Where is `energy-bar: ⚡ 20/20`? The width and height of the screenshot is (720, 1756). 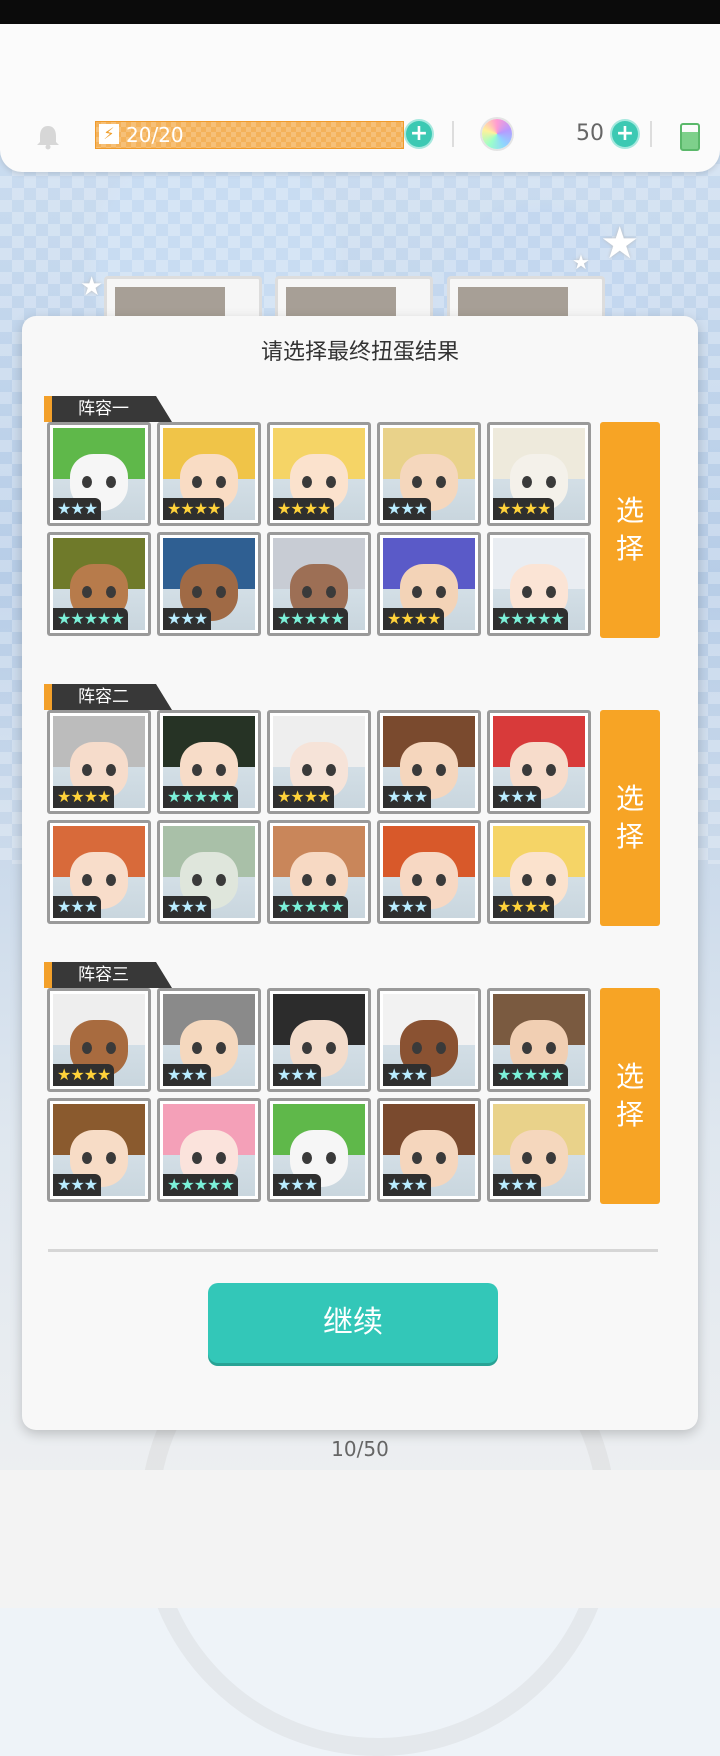
energy-bar: ⚡ 20/20 is located at coordinates (249, 135).